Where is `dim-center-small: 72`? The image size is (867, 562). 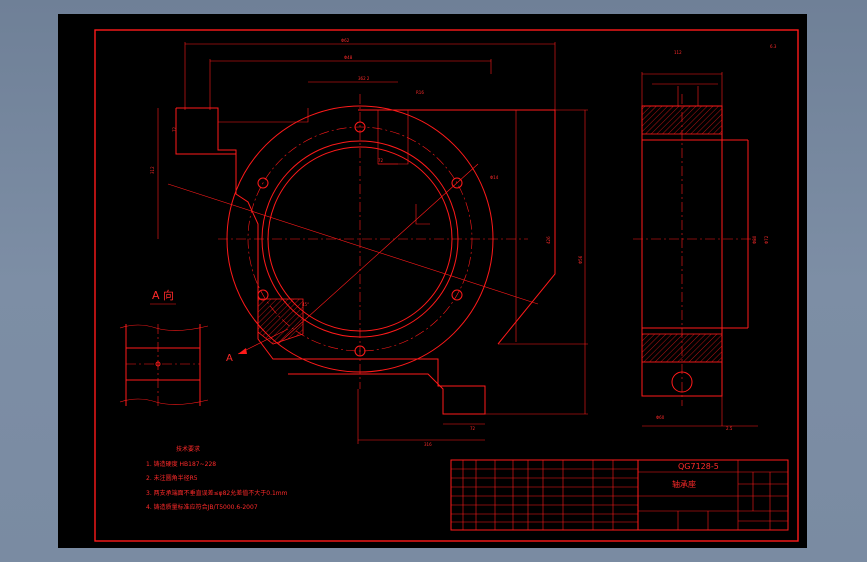
dim-center-small: 72 is located at coordinates (381, 160).